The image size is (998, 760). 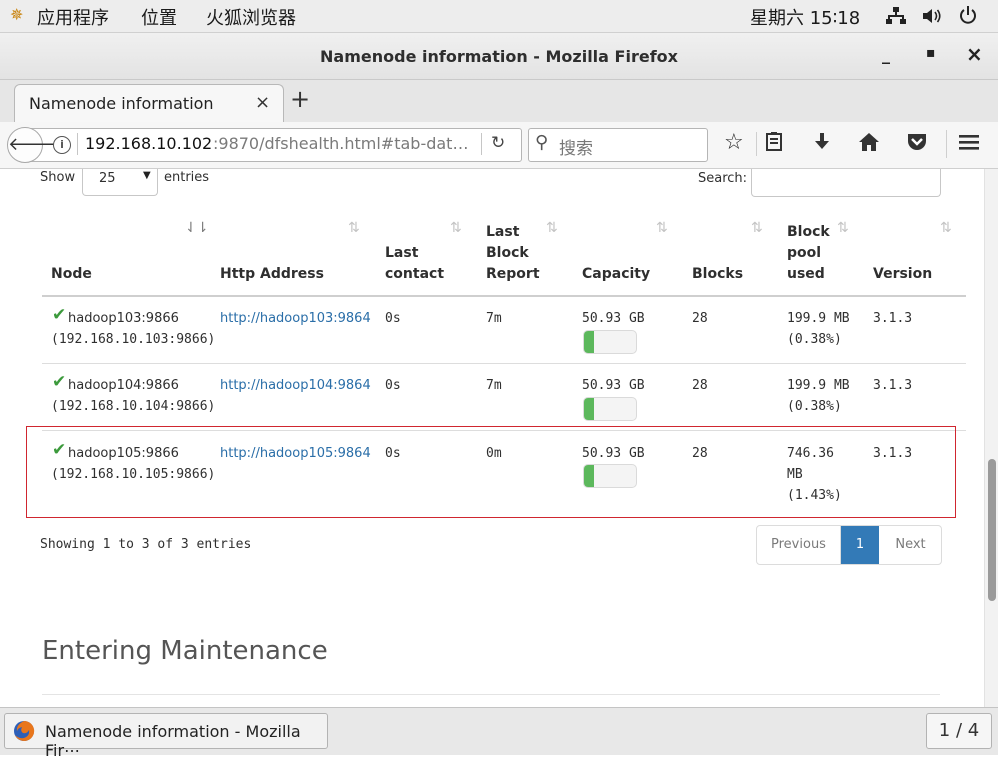 I want to click on node-name: hadoop104:9866, so click(x=123, y=385).